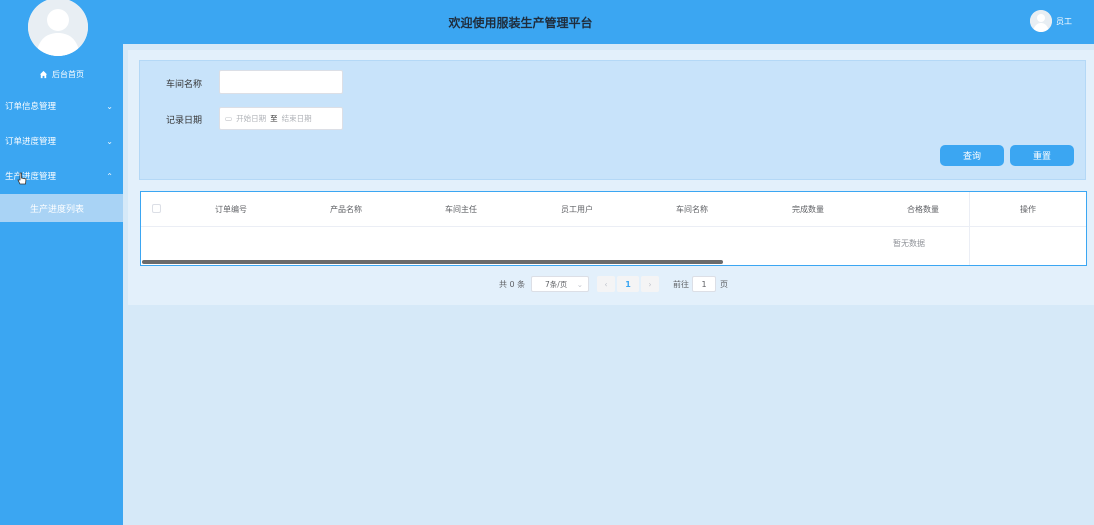 This screenshot has width=1094, height=525. I want to click on next-page-button: ›, so click(650, 284).